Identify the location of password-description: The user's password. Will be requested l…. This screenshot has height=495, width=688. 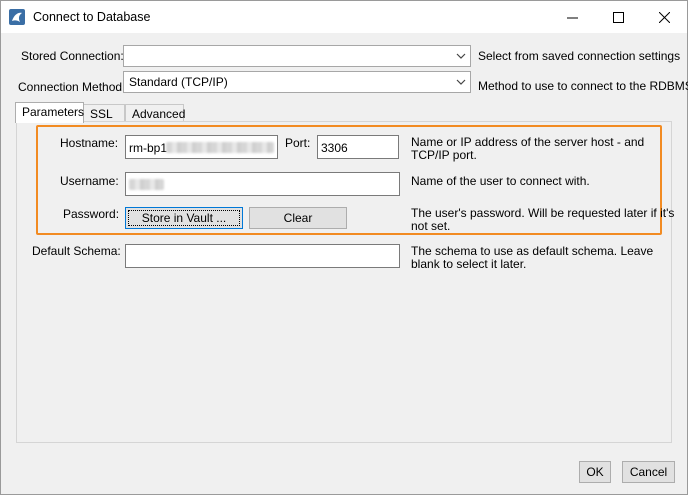
(542, 220).